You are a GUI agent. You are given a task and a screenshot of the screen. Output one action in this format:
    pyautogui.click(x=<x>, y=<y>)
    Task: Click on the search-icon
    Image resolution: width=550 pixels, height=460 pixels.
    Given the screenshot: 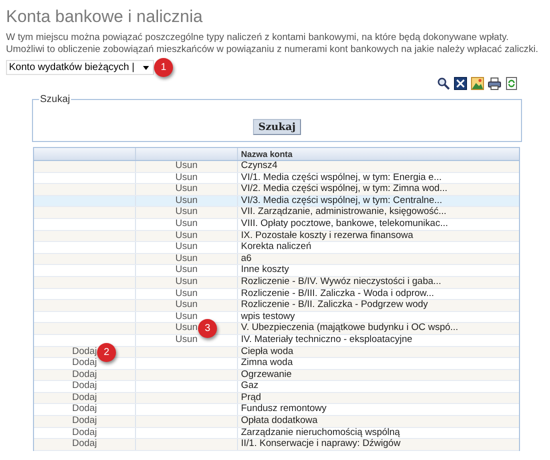 What is the action you would take?
    pyautogui.click(x=443, y=83)
    